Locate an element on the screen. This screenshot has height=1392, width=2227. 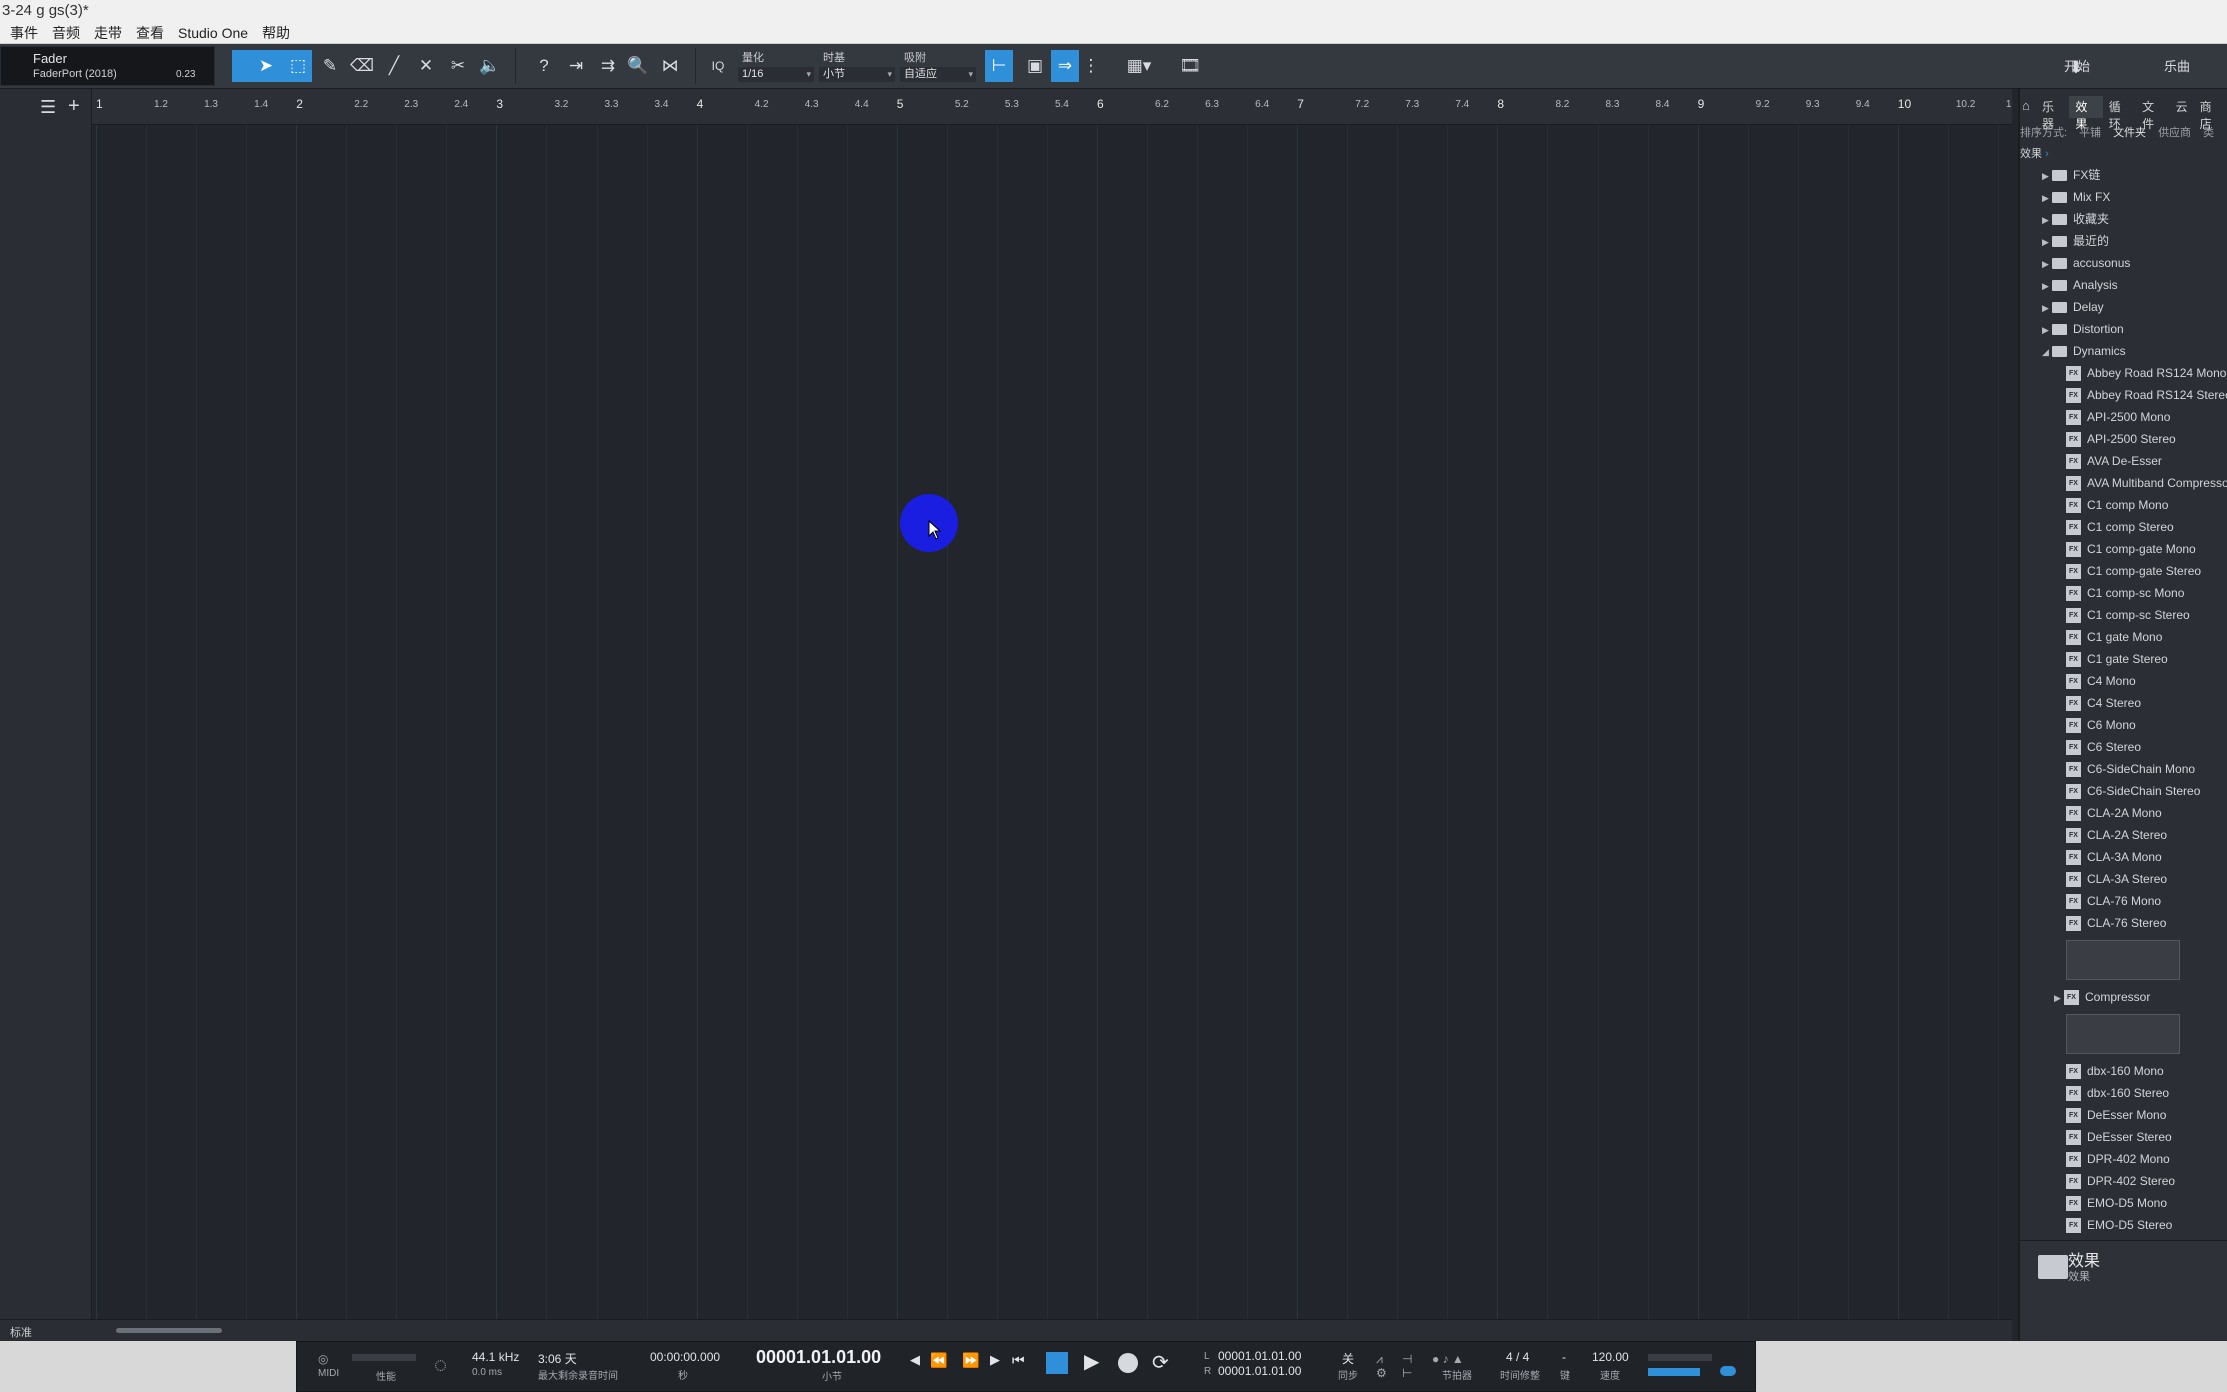
paint-tool-icon: ╱ is located at coordinates (394, 66).